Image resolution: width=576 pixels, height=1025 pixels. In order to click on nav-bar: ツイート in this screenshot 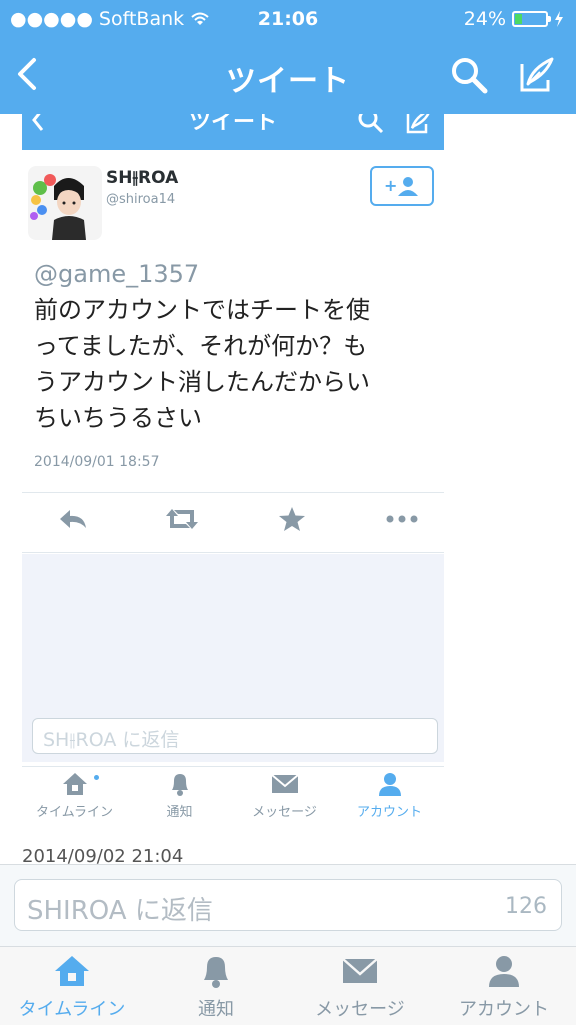, I will do `click(288, 76)`.